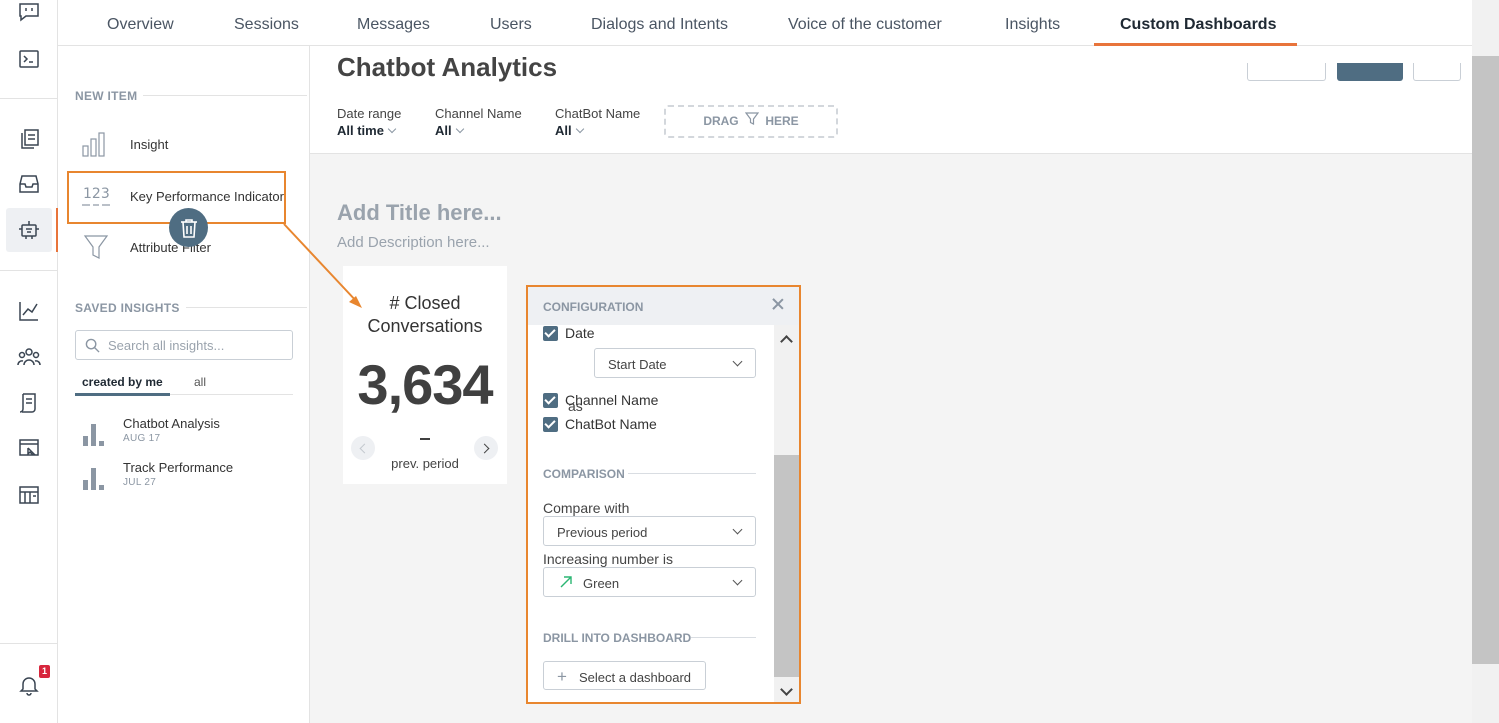  Describe the element at coordinates (149, 144) in the screenshot. I see `new-item-label: Insight` at that location.